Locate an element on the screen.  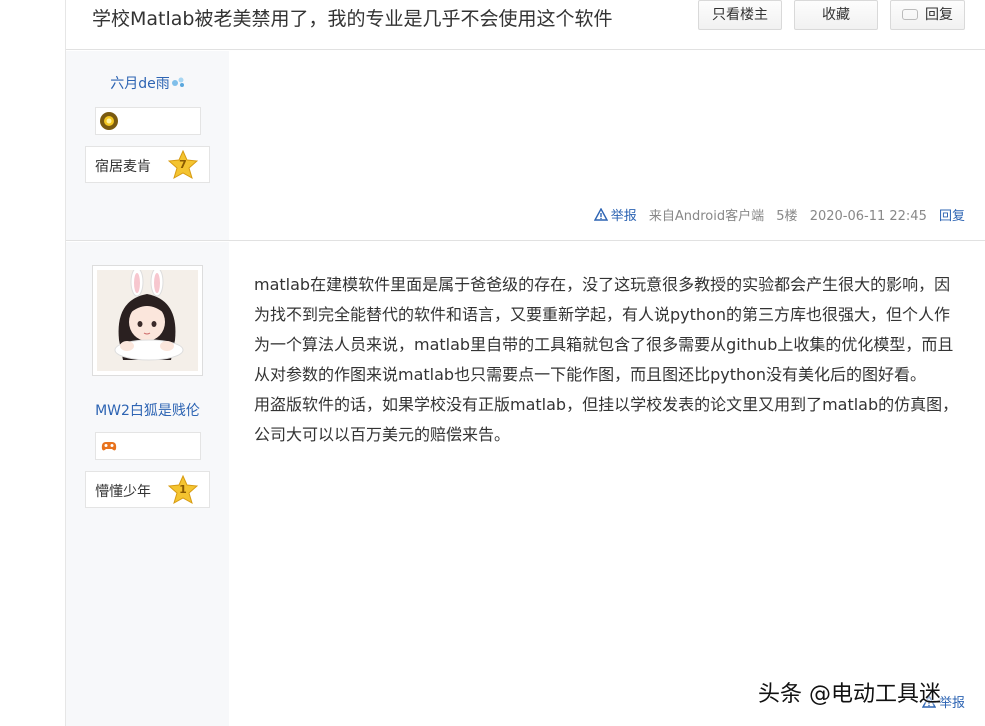
only-op-button: 只看楼主 is located at coordinates (740, 15).